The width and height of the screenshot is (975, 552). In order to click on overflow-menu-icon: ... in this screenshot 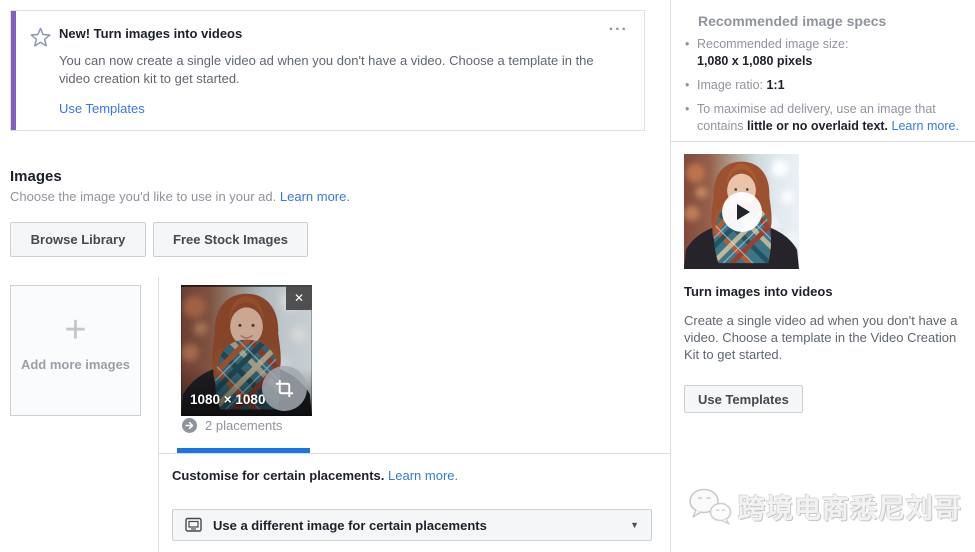, I will do `click(618, 26)`.